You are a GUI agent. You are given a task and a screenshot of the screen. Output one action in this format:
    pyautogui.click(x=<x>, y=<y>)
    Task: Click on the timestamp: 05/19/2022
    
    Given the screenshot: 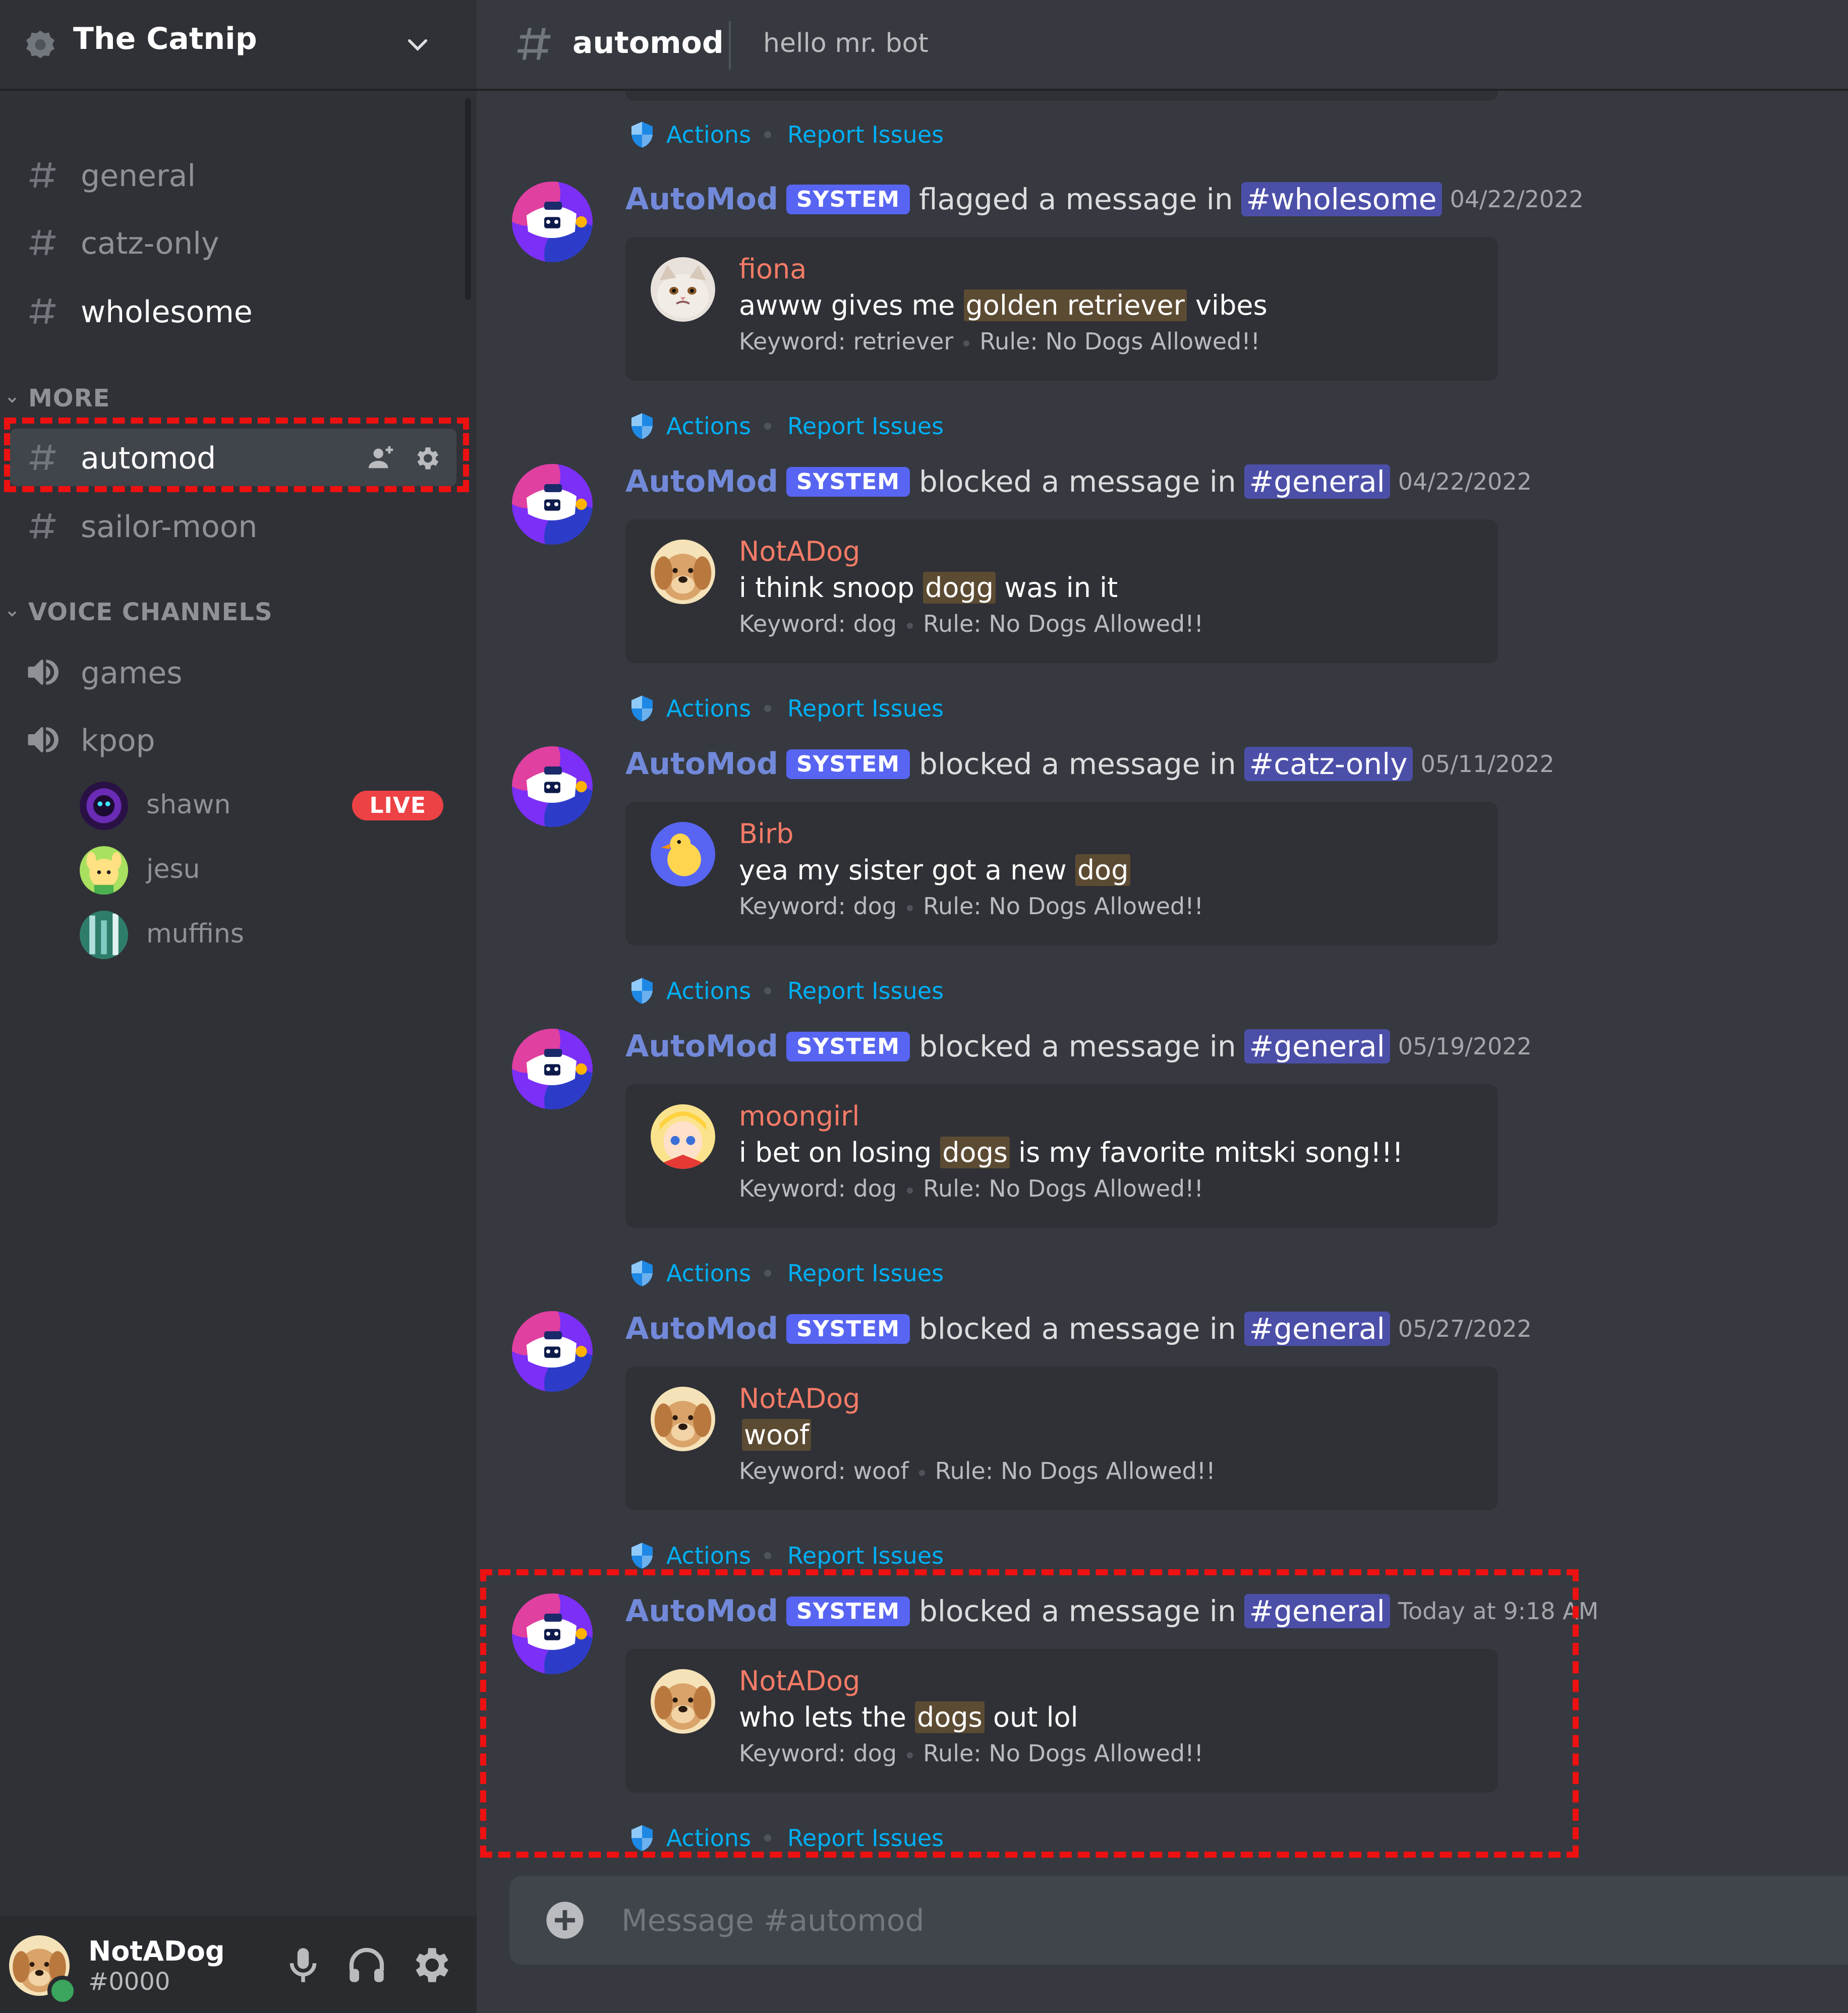 What is the action you would take?
    pyautogui.click(x=1465, y=1046)
    